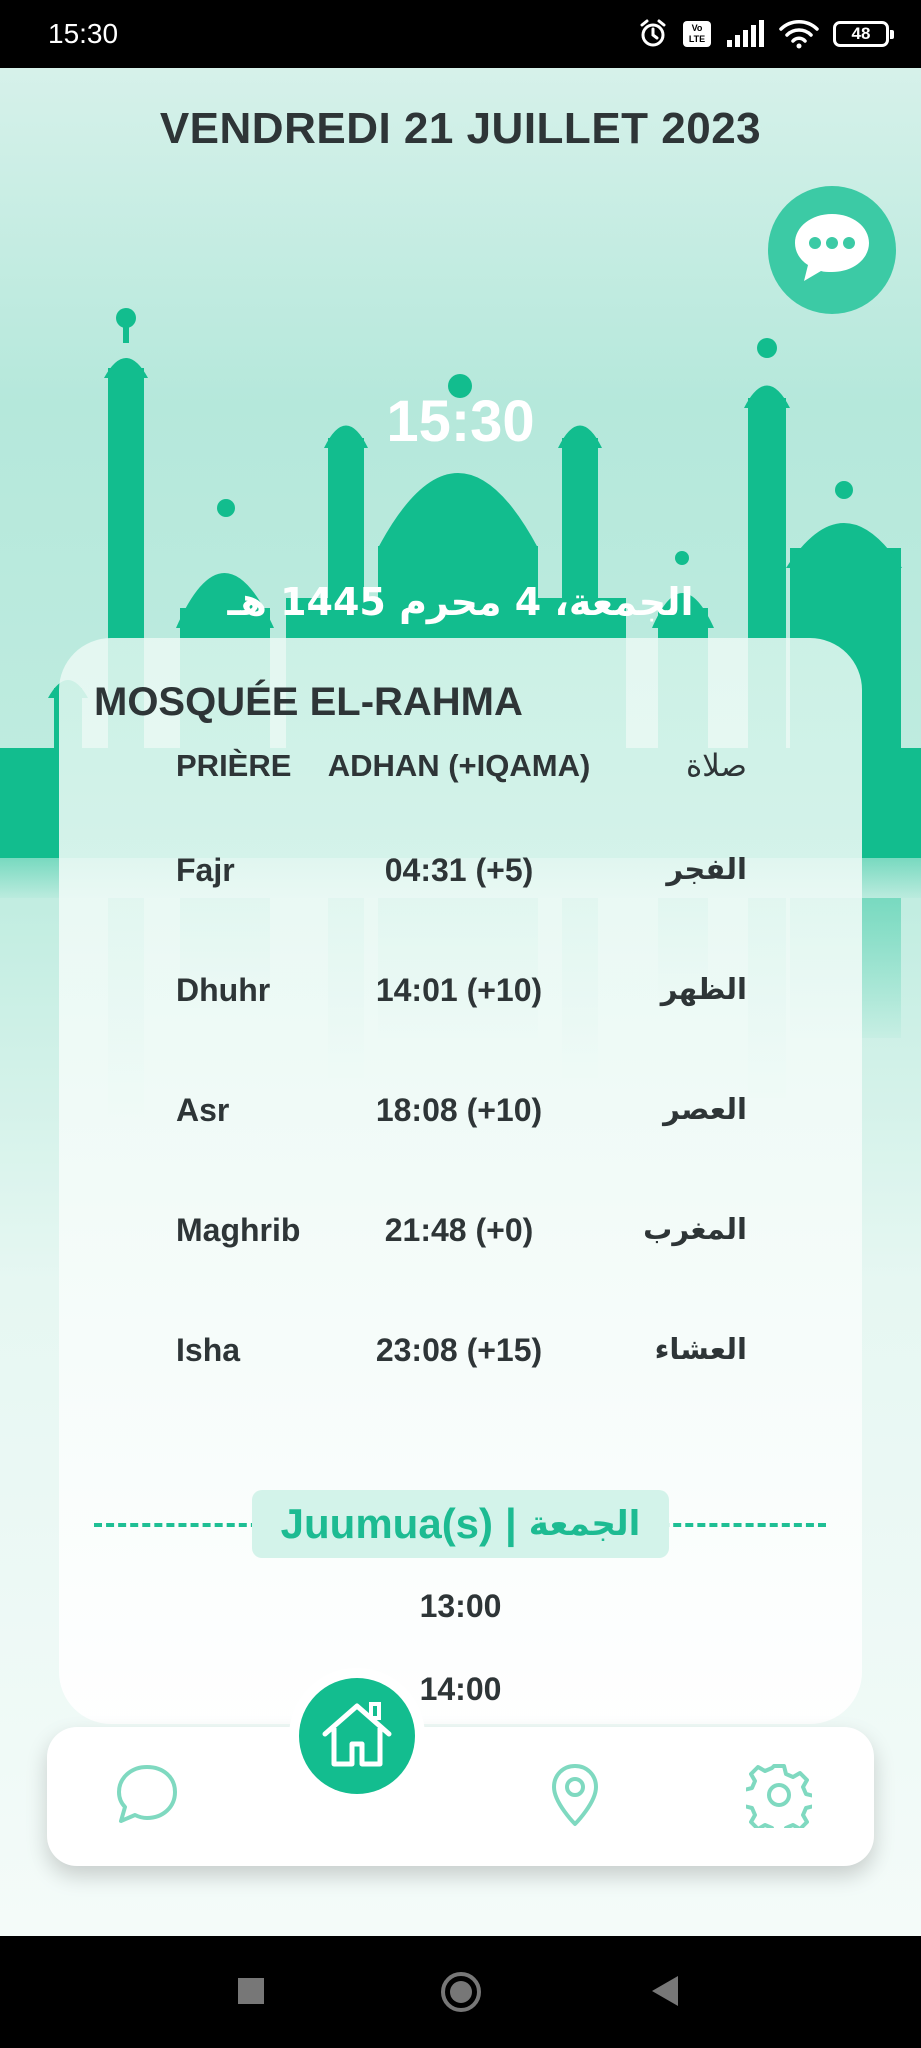 The image size is (921, 2048). Describe the element at coordinates (863, 34) in the screenshot. I see `battery-icon: 48` at that location.